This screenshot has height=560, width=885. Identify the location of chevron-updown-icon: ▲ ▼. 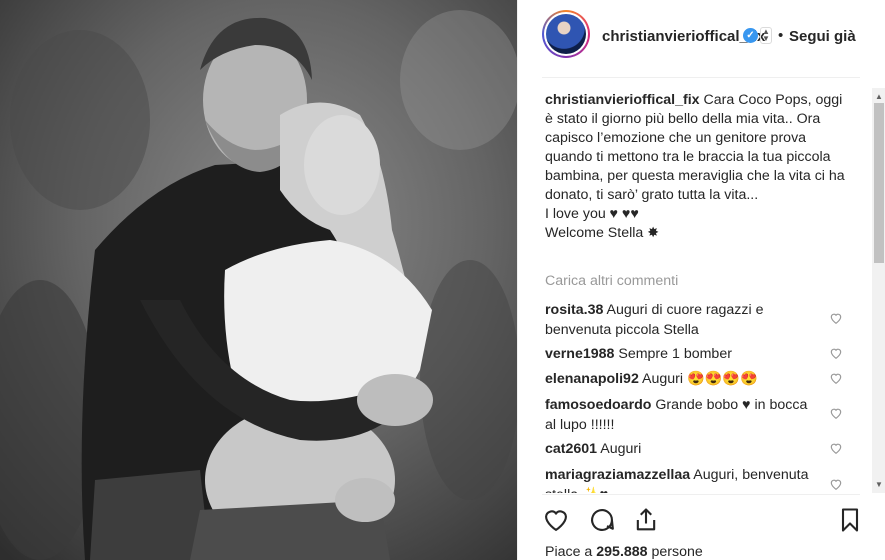
(766, 35).